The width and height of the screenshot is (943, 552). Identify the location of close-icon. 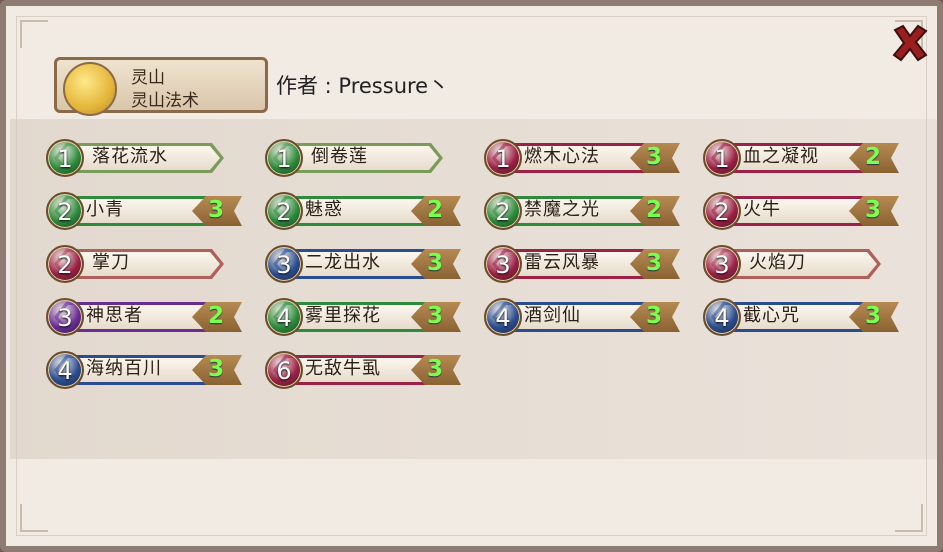
(910, 43).